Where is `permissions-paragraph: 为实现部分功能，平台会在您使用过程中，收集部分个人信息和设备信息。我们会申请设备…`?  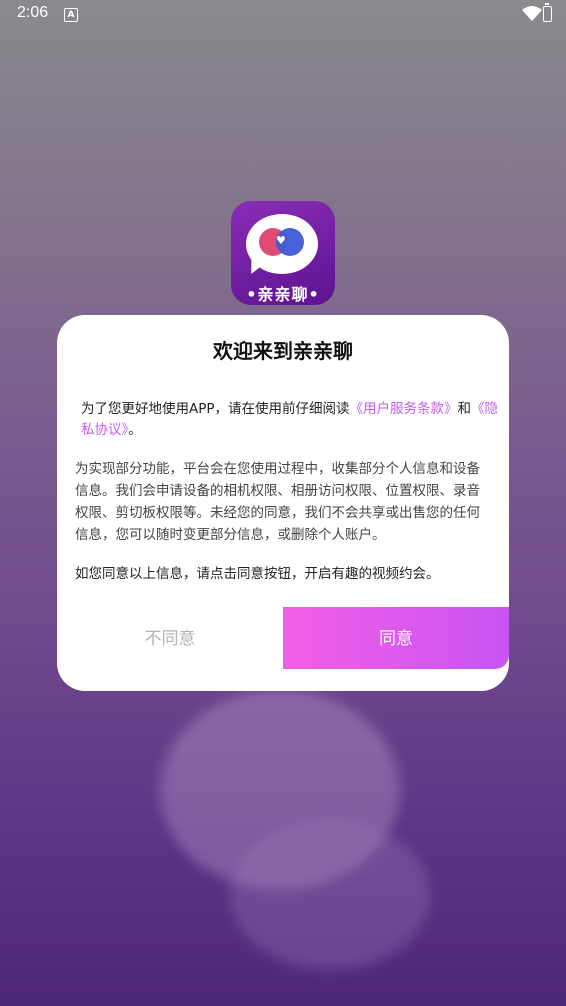 permissions-paragraph: 为实现部分功能，平台会在您使用过程中，收集部分个人信息和设备信息。我们会申请设备… is located at coordinates (277, 502).